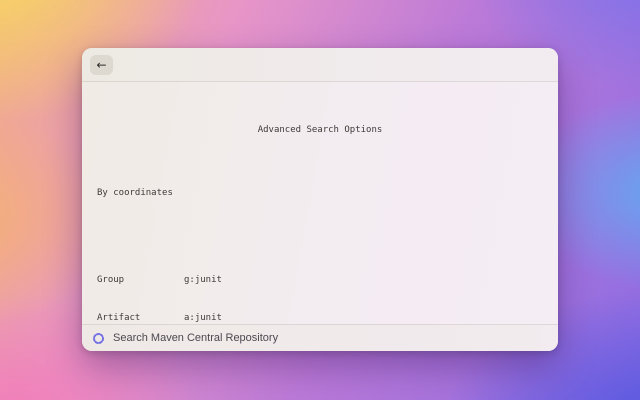 This screenshot has width=640, height=400. What do you see at coordinates (101, 64) in the screenshot?
I see `back-button: ←` at bounding box center [101, 64].